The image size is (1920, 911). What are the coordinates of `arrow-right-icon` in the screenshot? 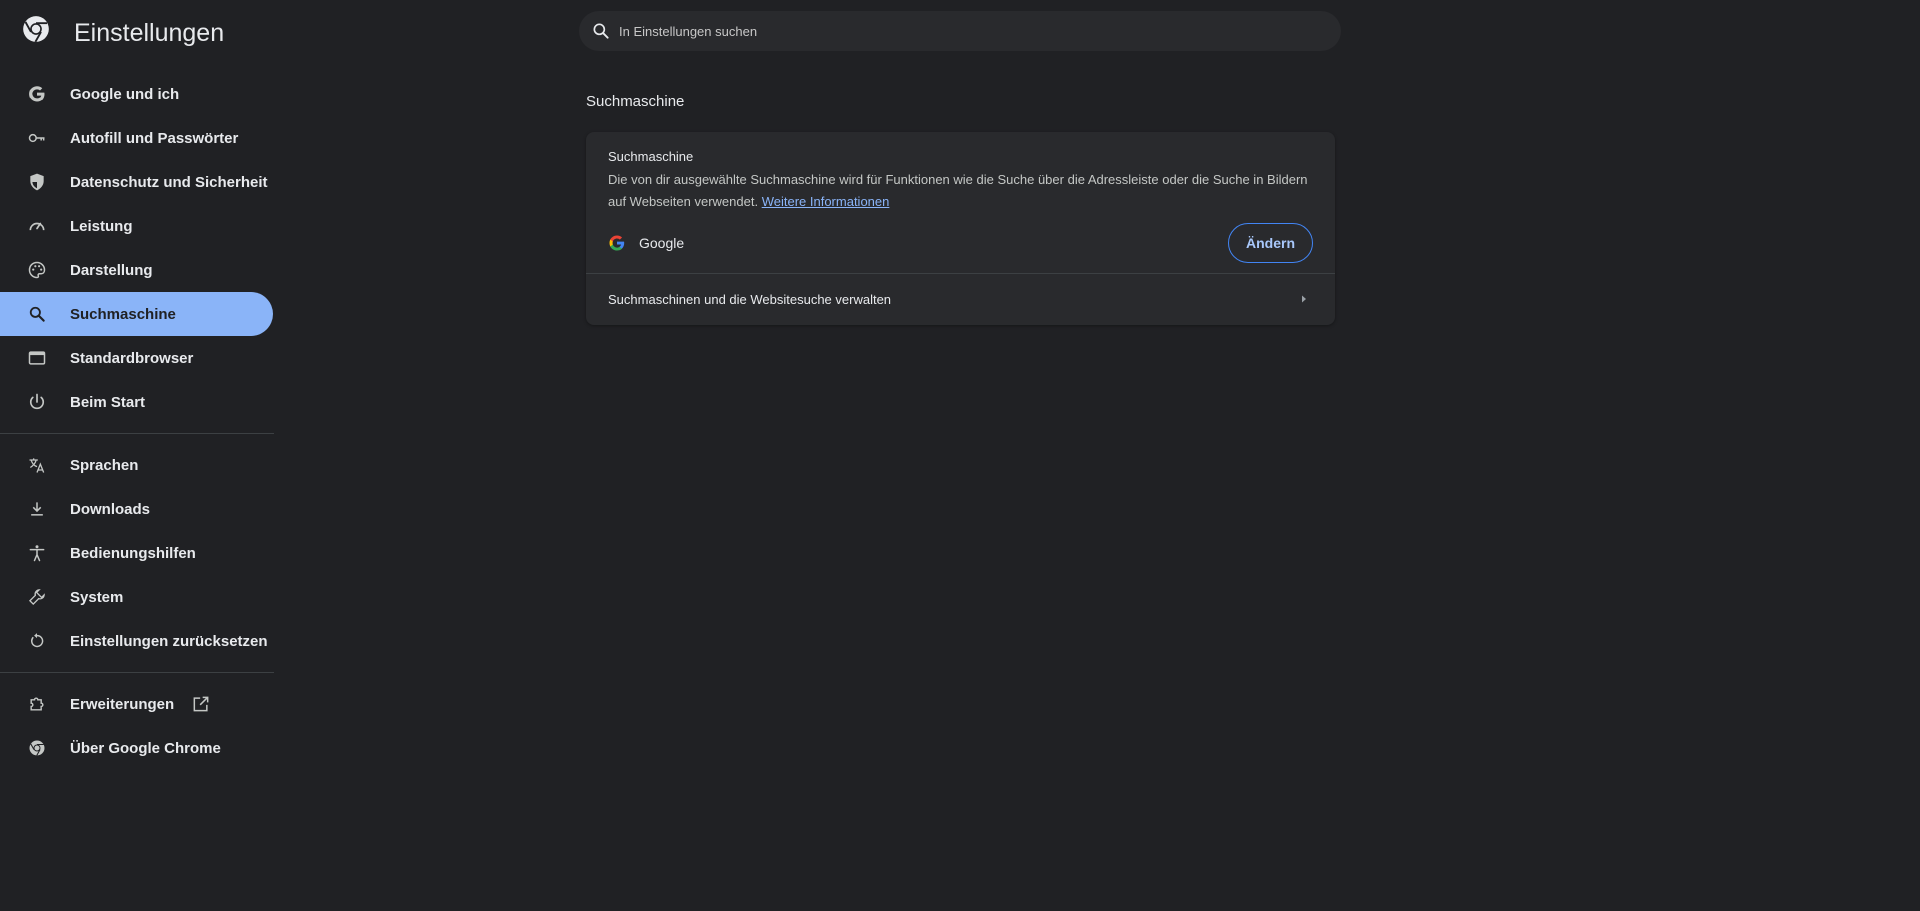 It's located at (1304, 299).